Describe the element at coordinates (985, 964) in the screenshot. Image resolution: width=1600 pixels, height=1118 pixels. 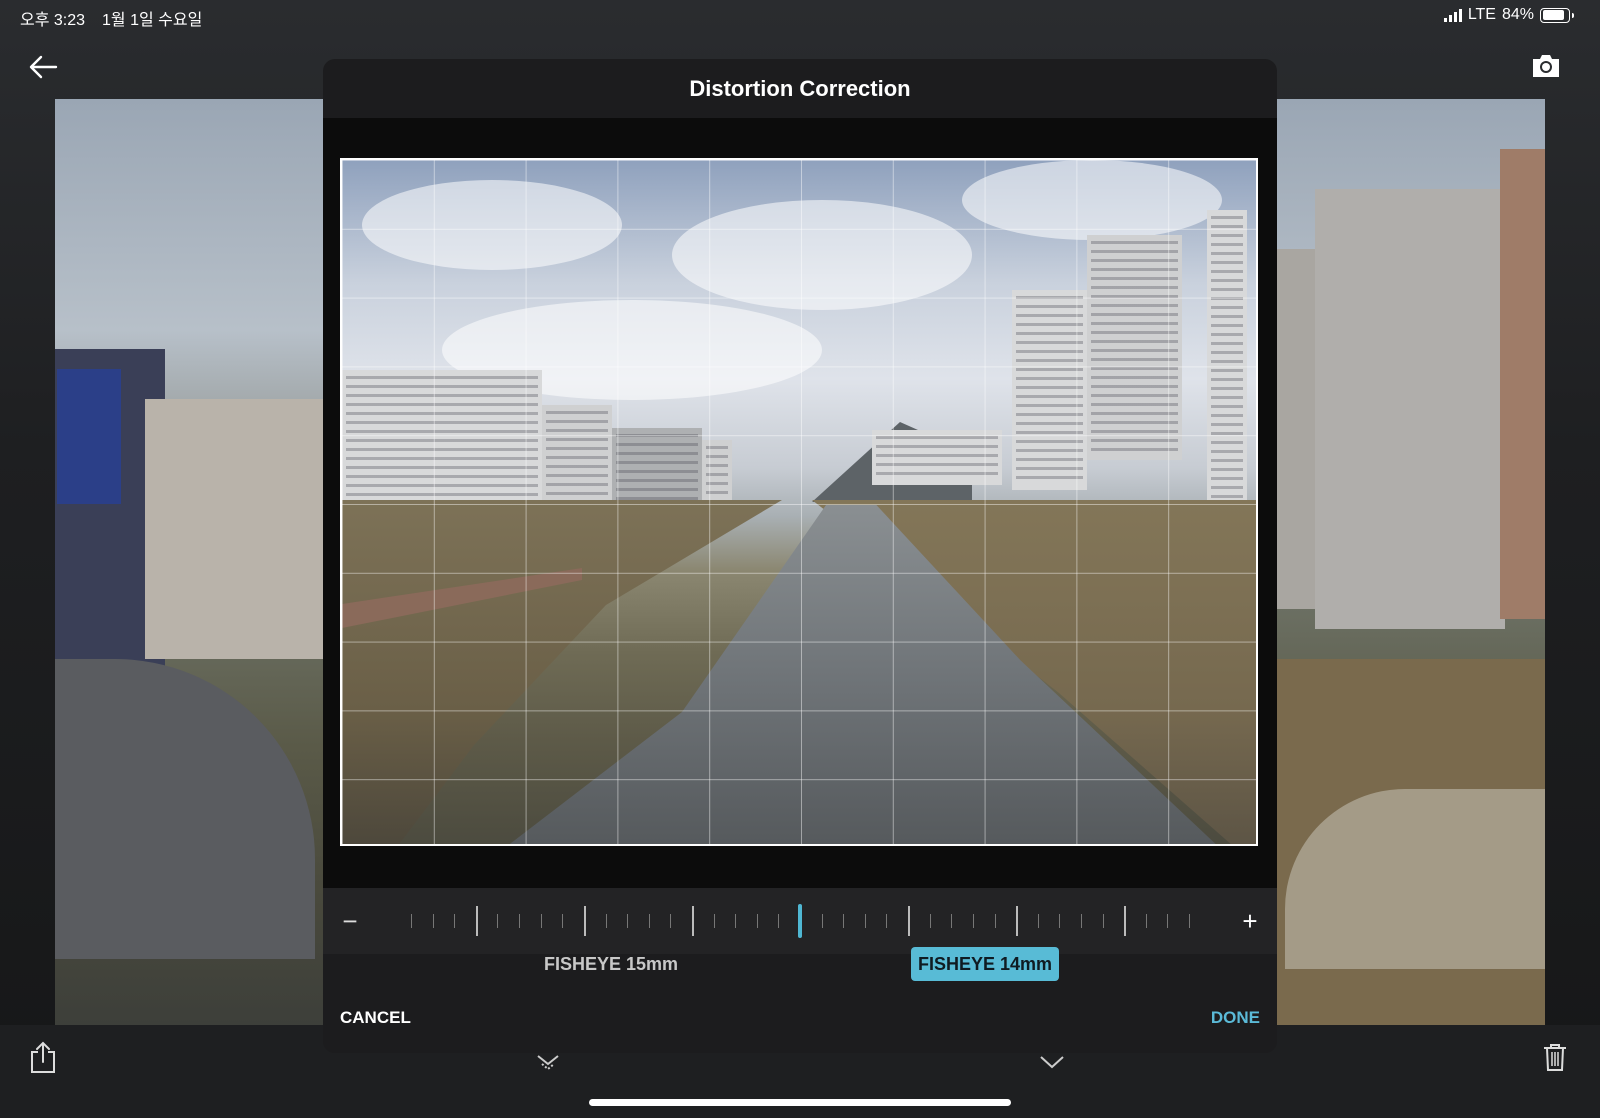
I see `option-fisheye-14mm: FISHEYE 14mm` at that location.